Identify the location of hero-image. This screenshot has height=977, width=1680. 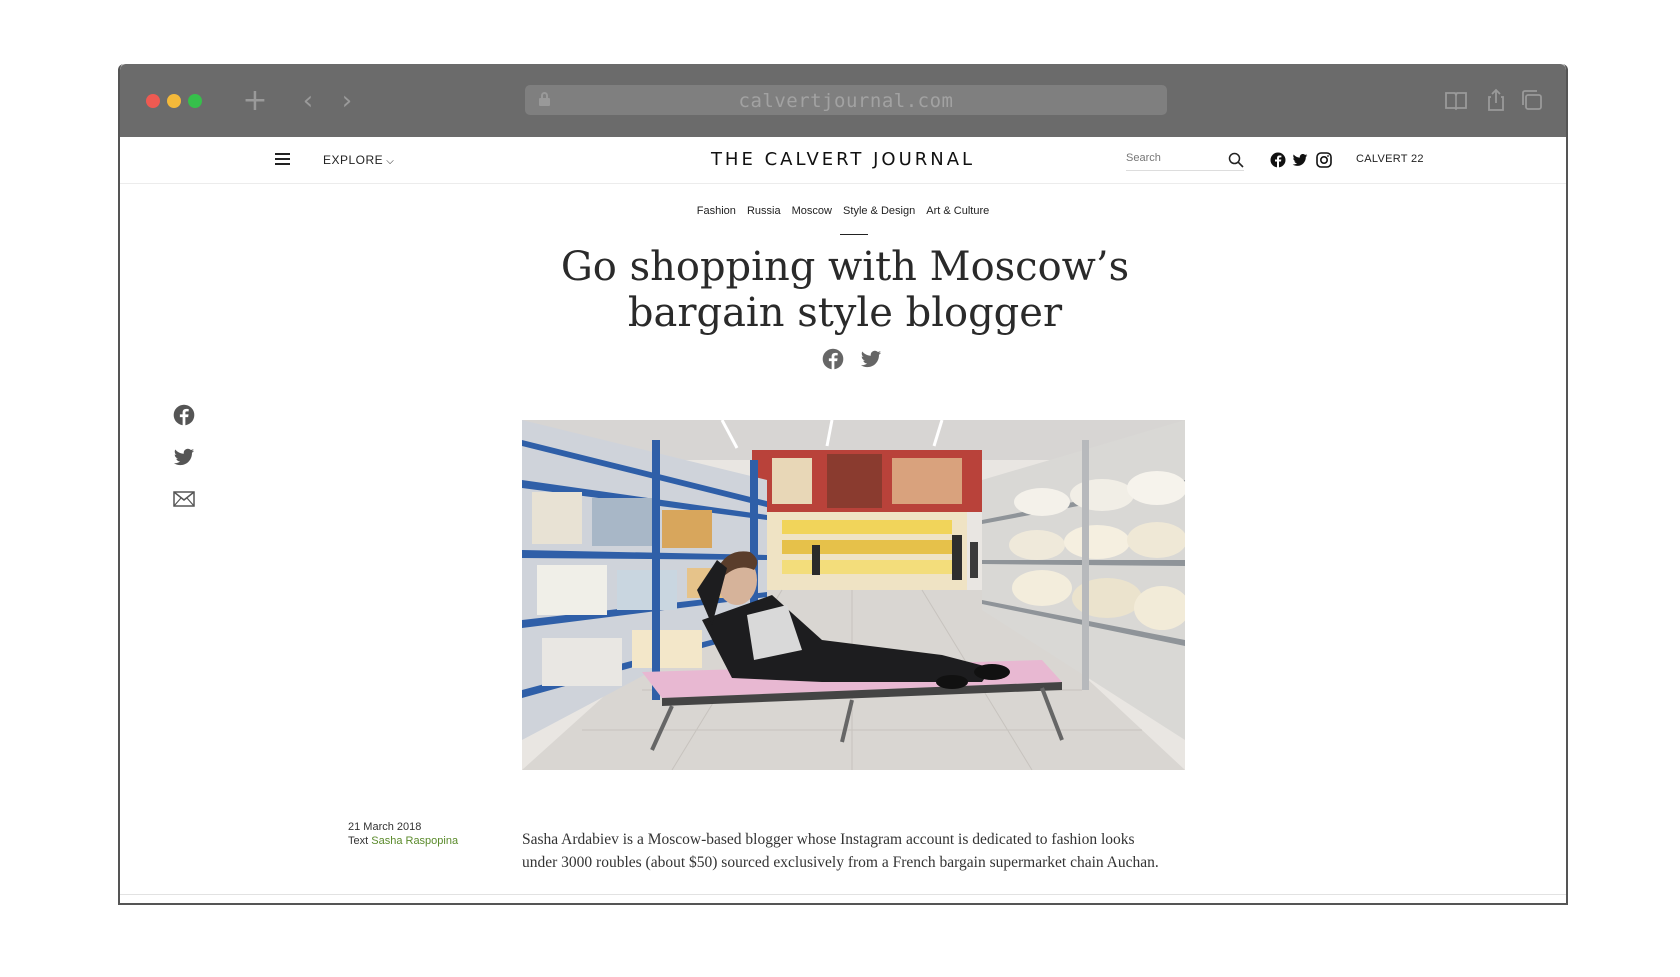
(853, 595).